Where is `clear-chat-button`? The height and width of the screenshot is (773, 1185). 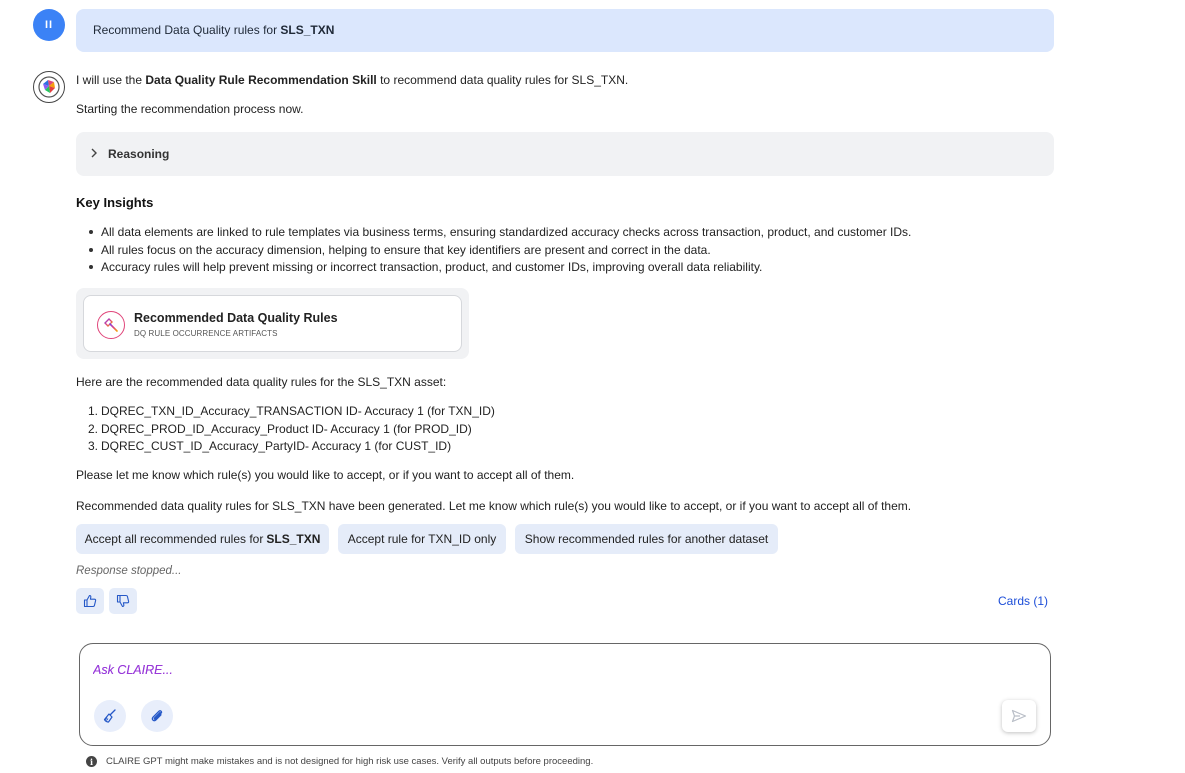 clear-chat-button is located at coordinates (110, 716).